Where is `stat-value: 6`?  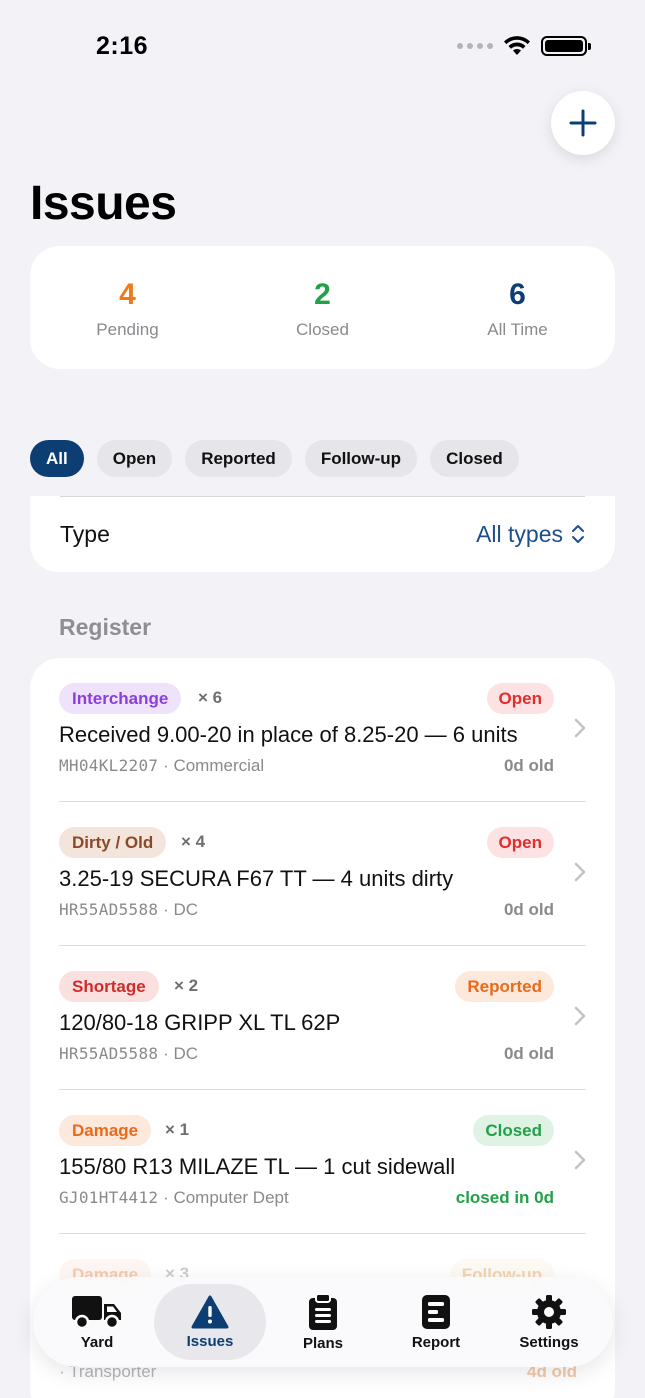 stat-value: 6 is located at coordinates (517, 294).